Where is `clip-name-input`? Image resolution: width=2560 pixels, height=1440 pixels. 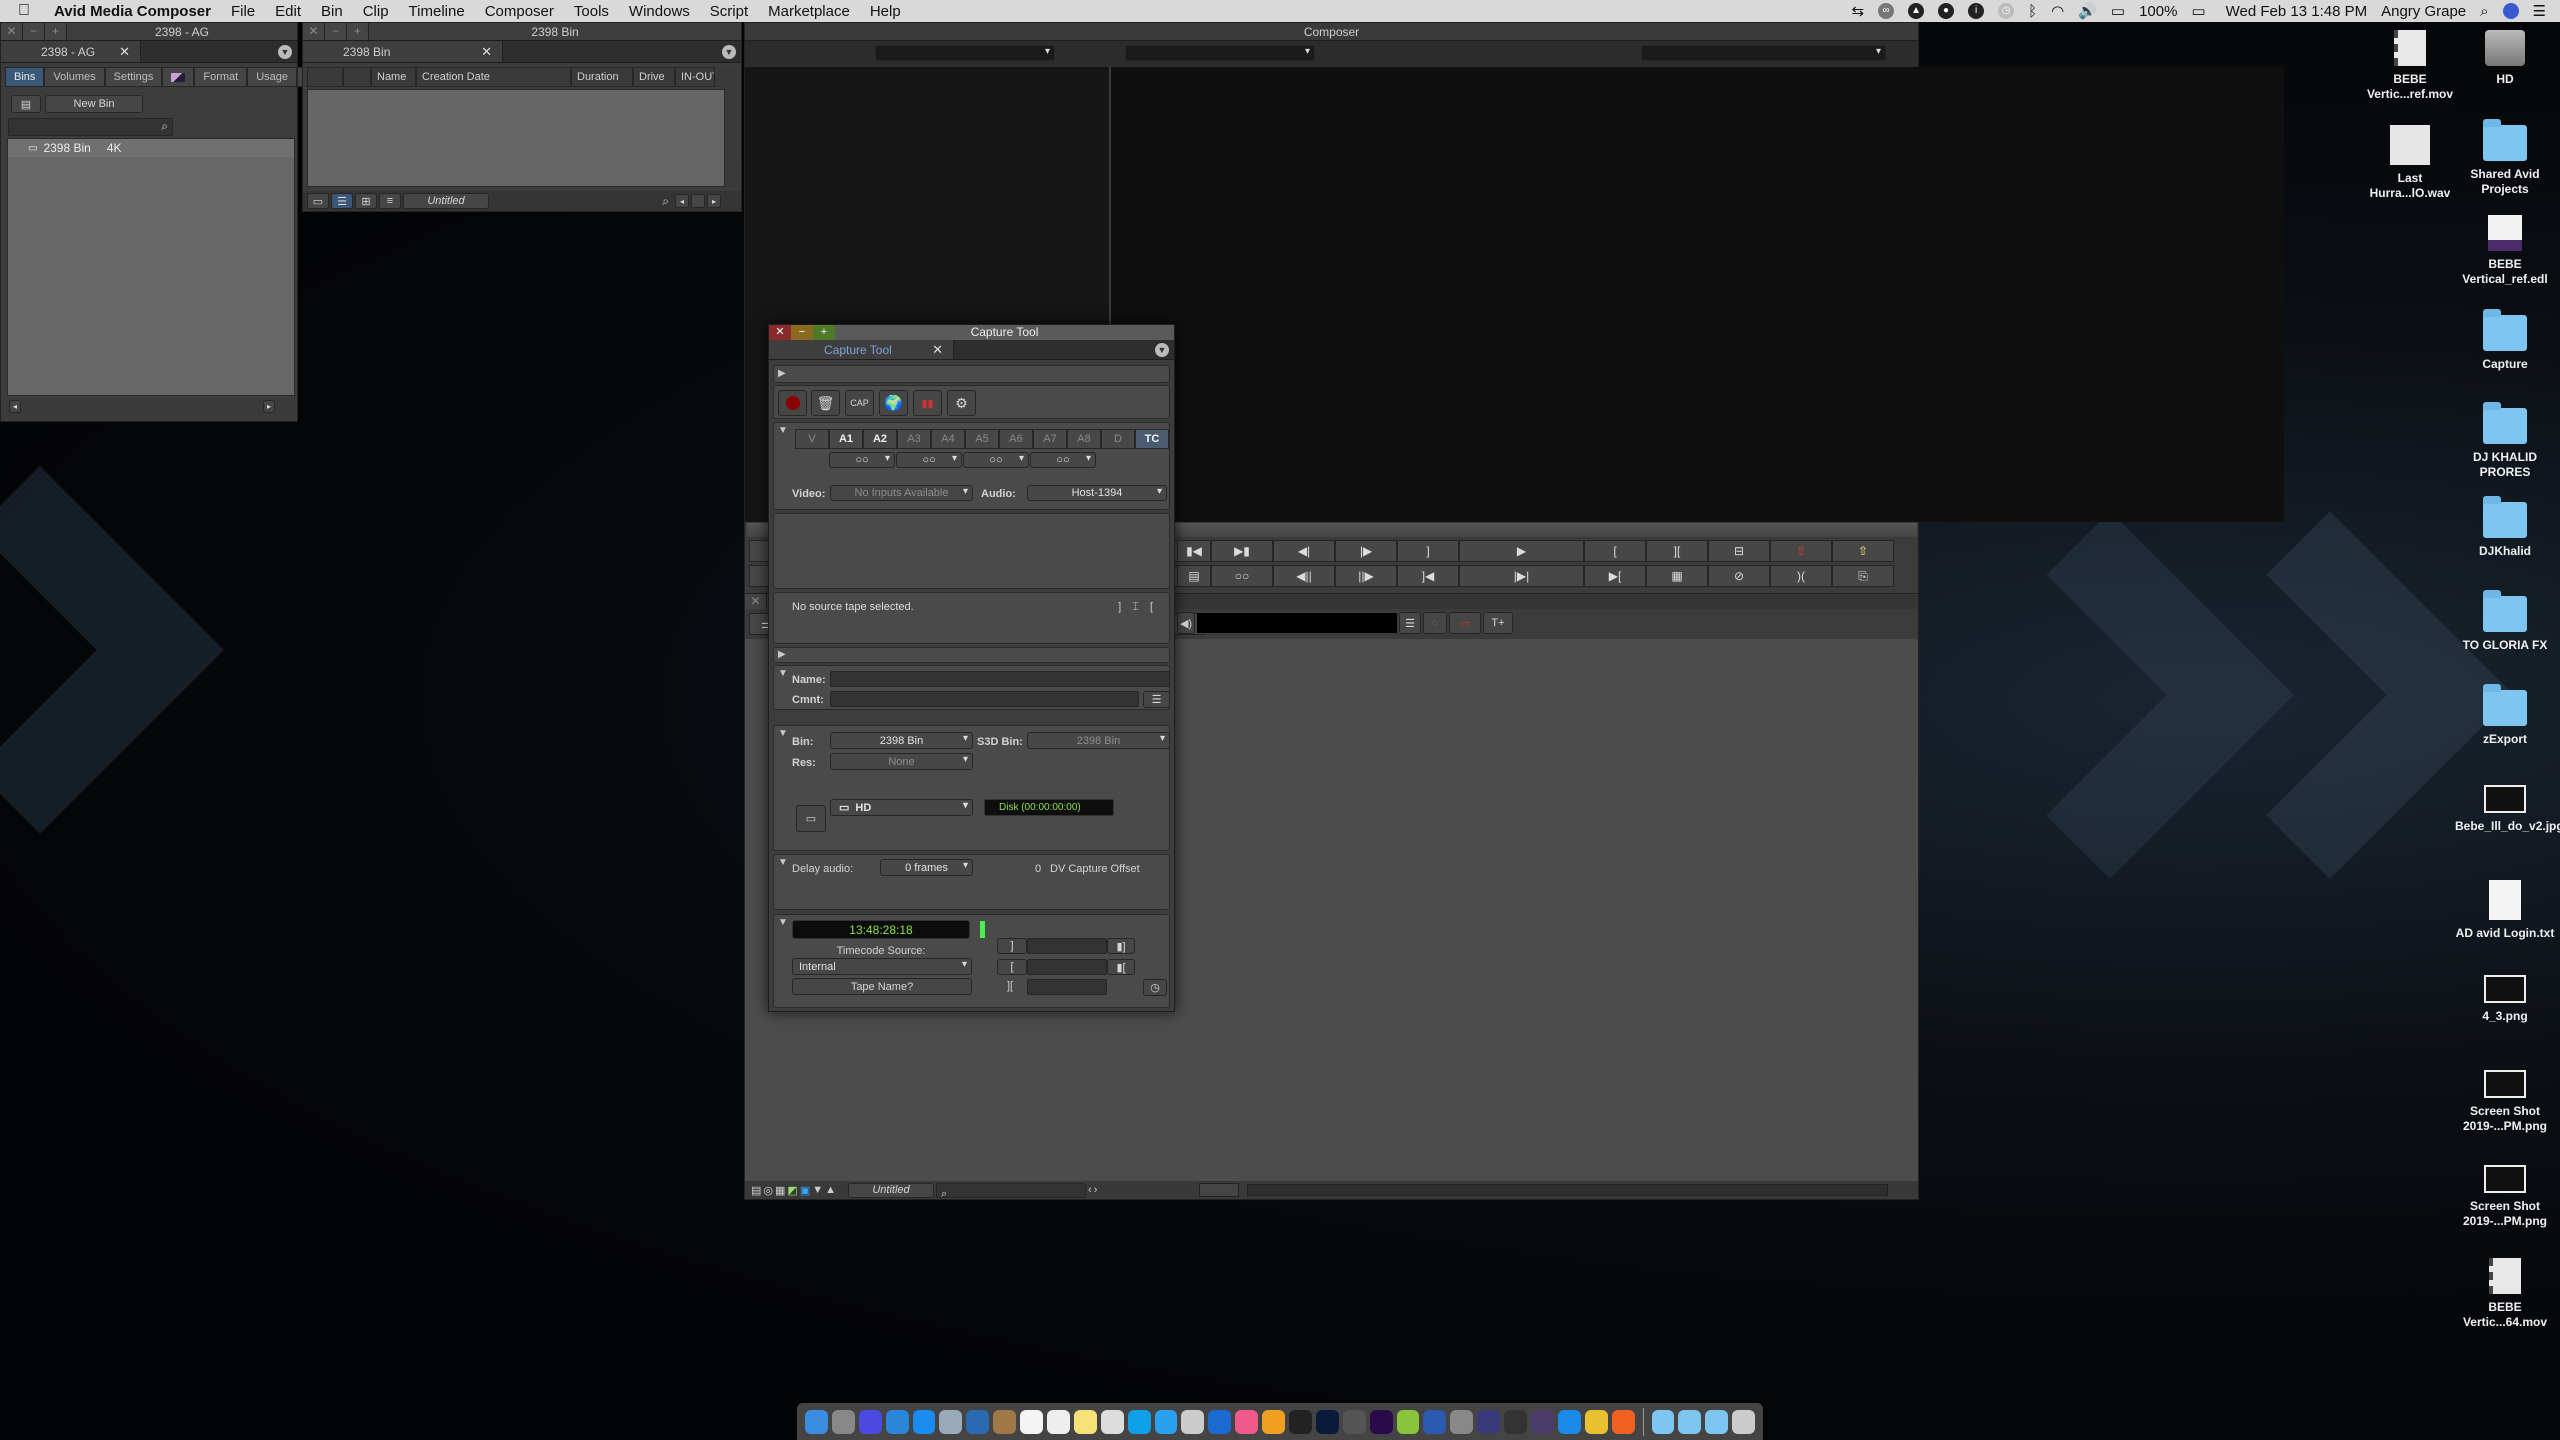 clip-name-input is located at coordinates (1000, 679).